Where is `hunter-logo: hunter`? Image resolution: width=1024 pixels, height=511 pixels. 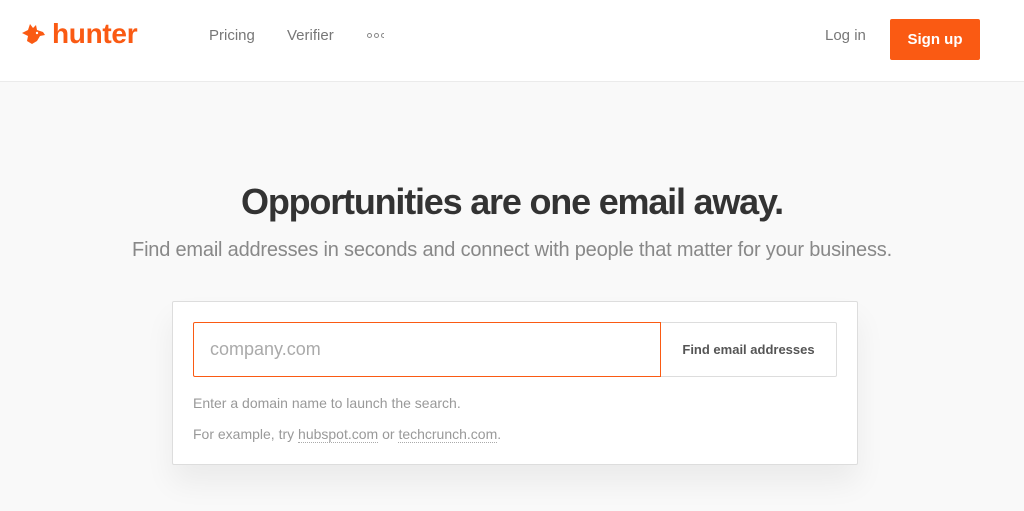
hunter-logo: hunter is located at coordinates (79, 34).